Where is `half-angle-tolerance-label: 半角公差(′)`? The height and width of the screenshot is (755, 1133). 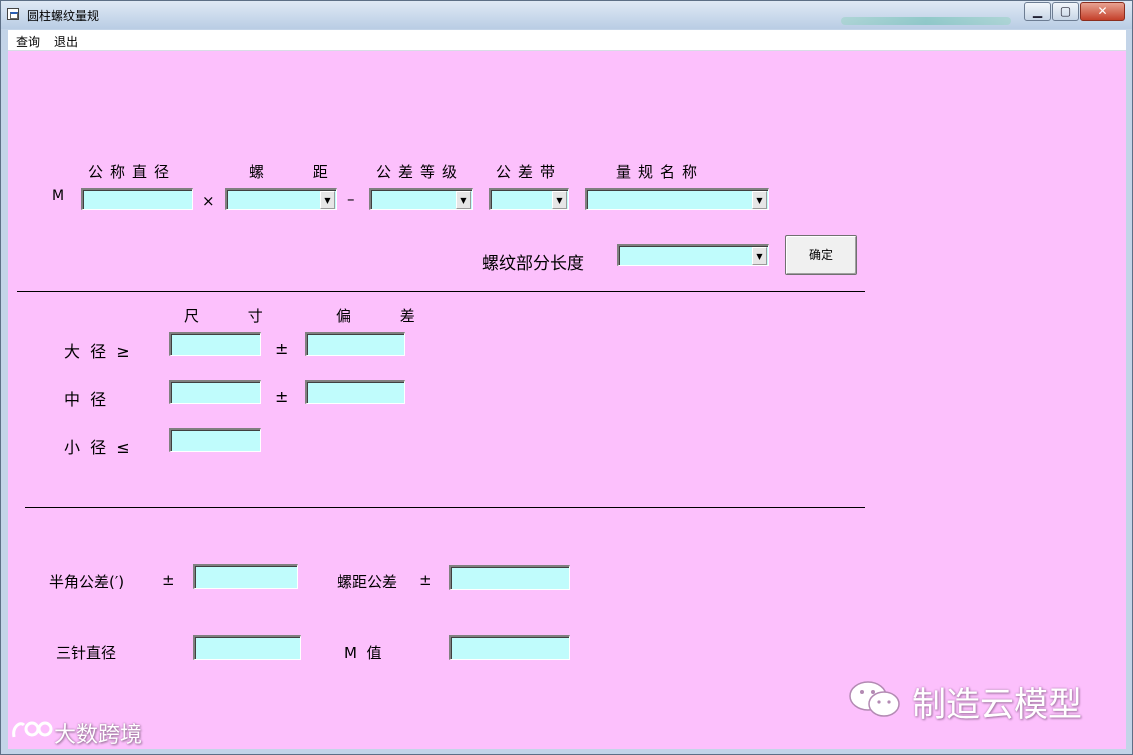 half-angle-tolerance-label: 半角公差(′) is located at coordinates (87, 582).